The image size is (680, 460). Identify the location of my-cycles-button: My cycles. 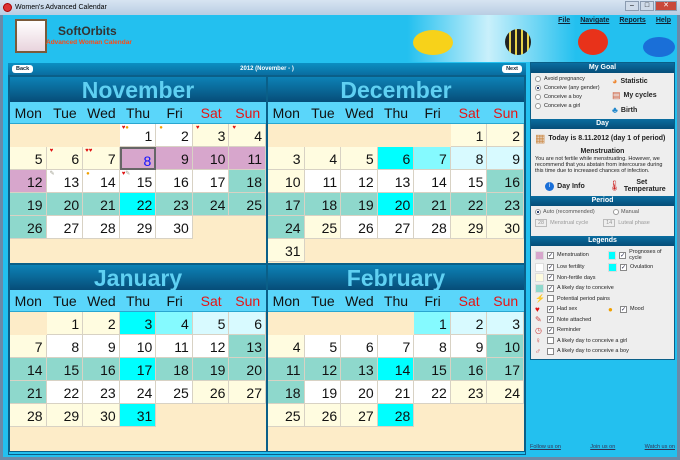
(640, 95).